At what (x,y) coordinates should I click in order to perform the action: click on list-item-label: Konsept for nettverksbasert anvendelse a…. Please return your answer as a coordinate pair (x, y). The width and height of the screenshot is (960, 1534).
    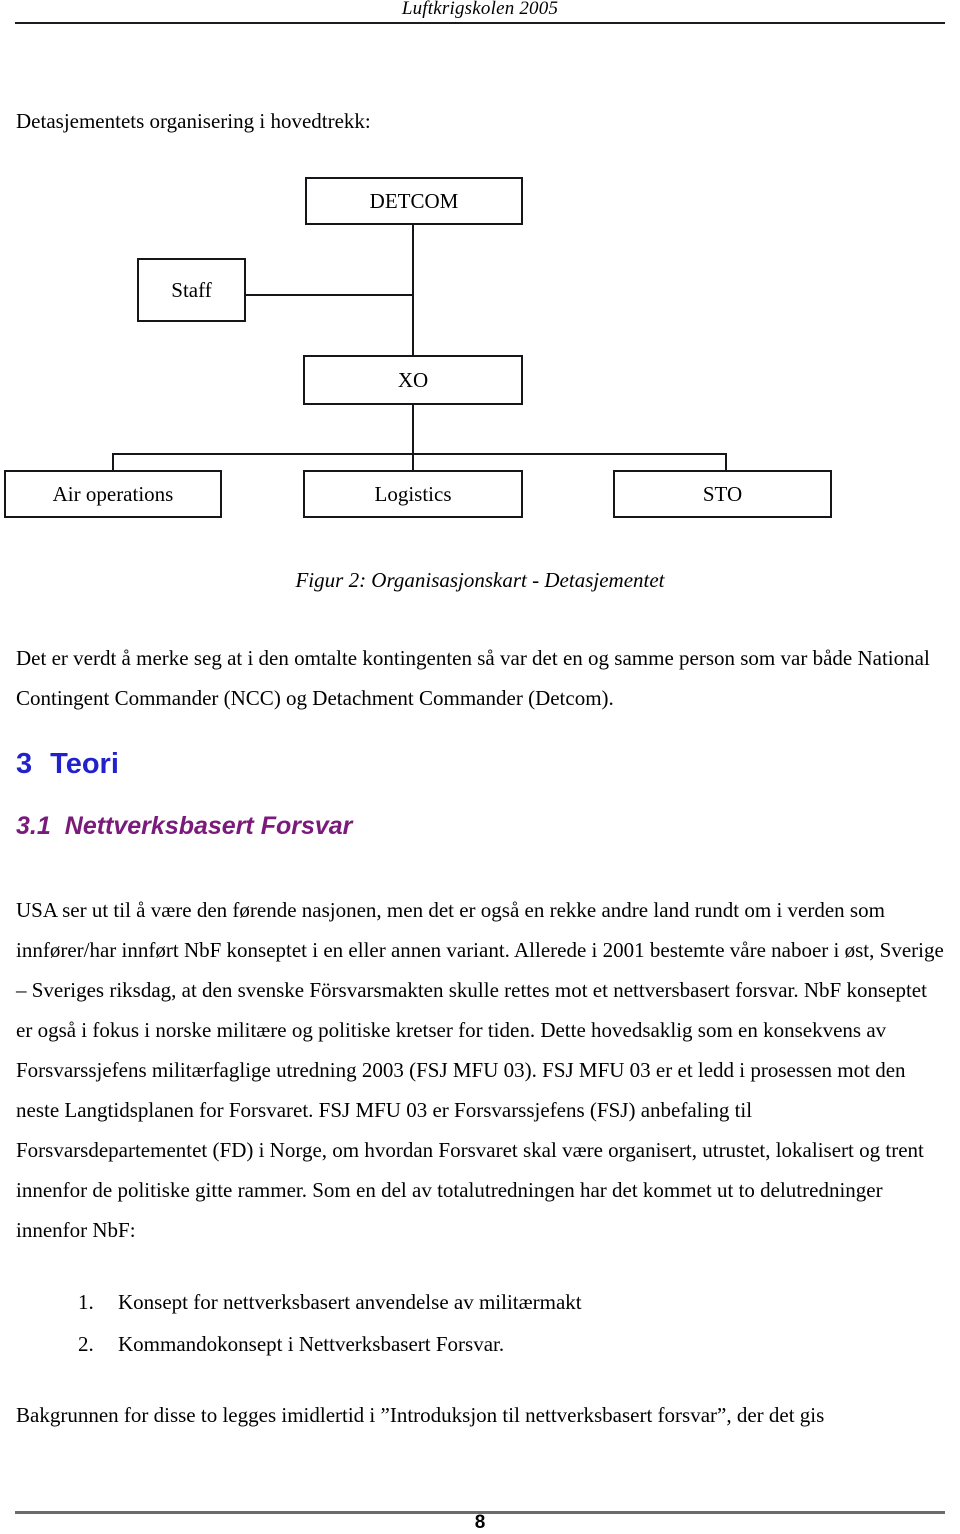
    Looking at the image, I should click on (350, 1302).